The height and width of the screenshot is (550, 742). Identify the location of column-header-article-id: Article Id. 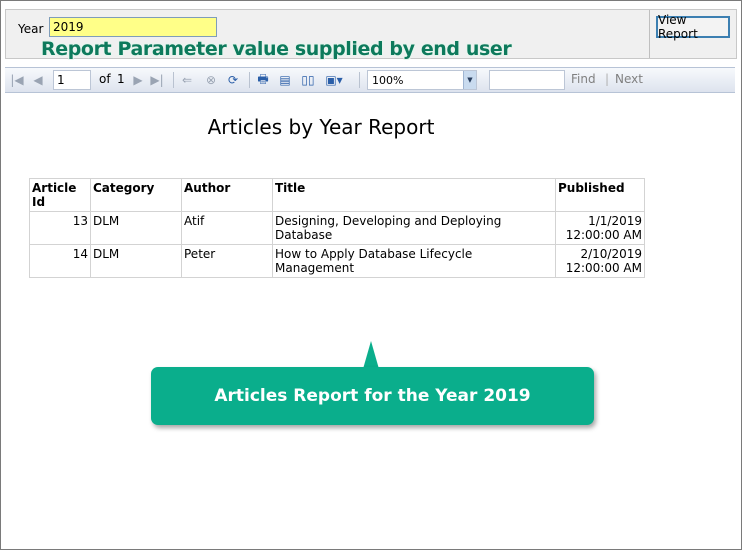
(60, 195).